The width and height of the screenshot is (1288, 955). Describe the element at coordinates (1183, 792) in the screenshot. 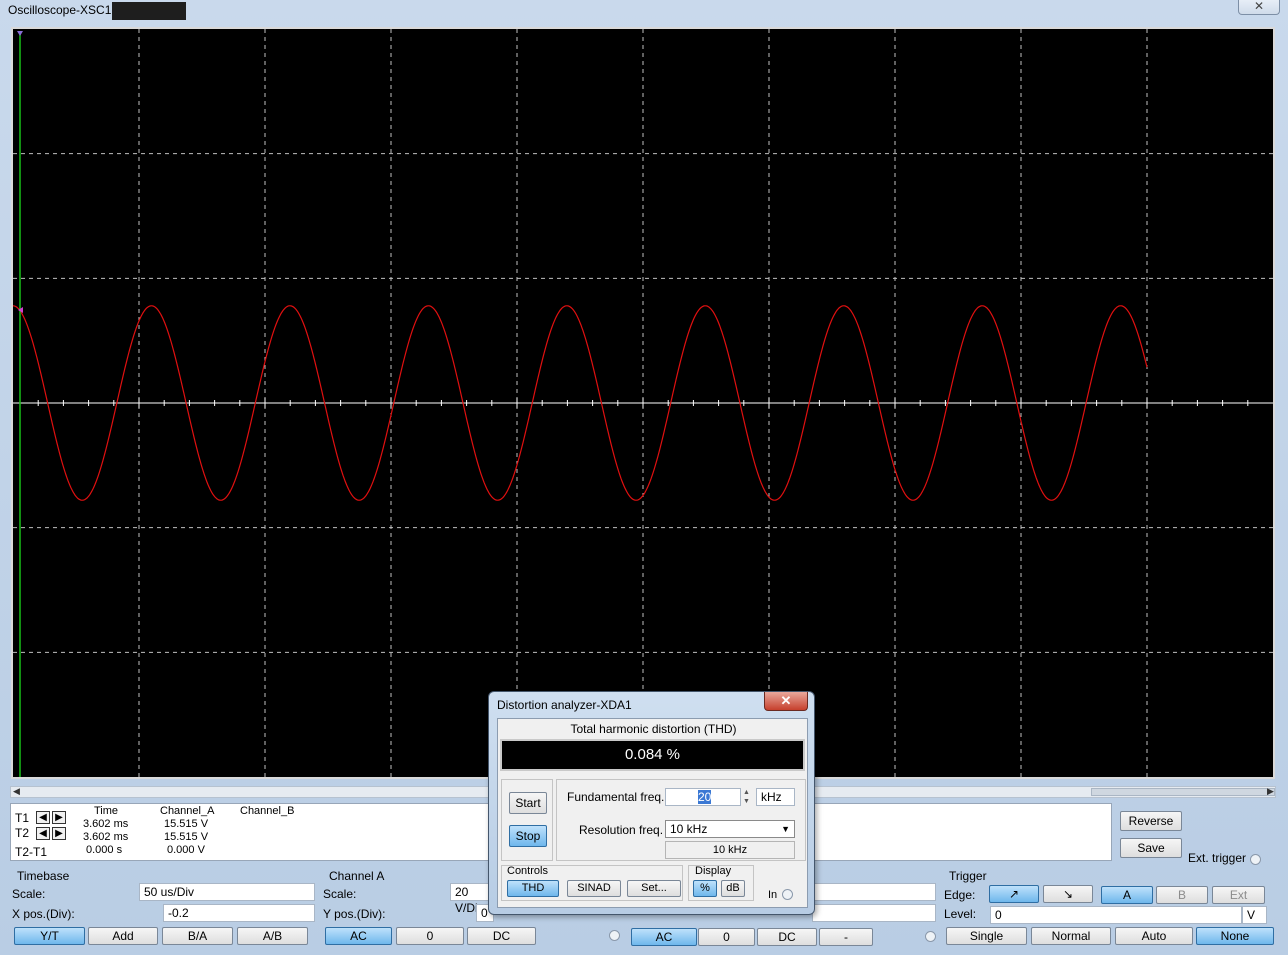

I see `scroll-thumb` at that location.